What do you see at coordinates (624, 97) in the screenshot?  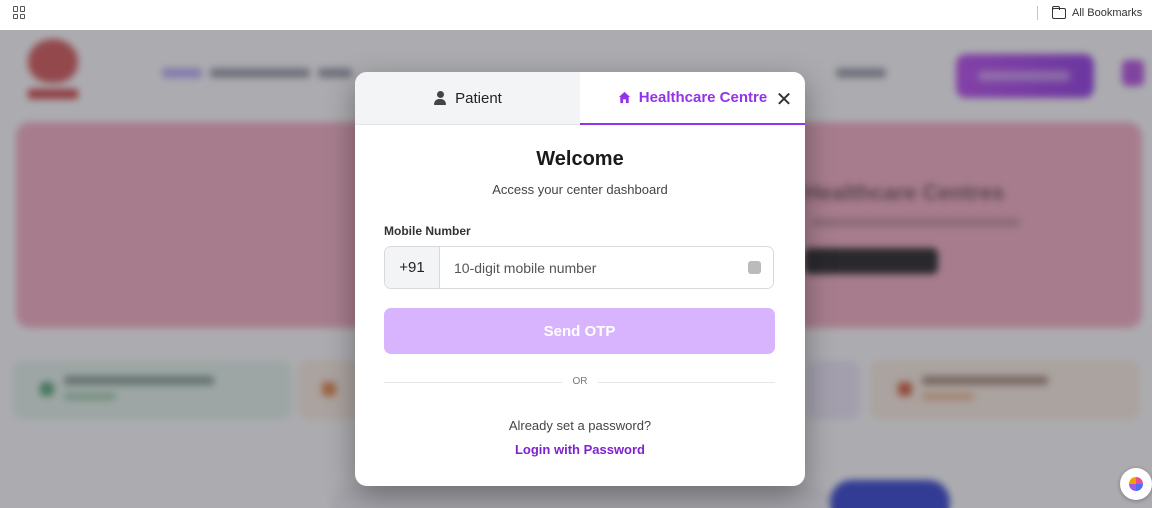 I see `home-icon` at bounding box center [624, 97].